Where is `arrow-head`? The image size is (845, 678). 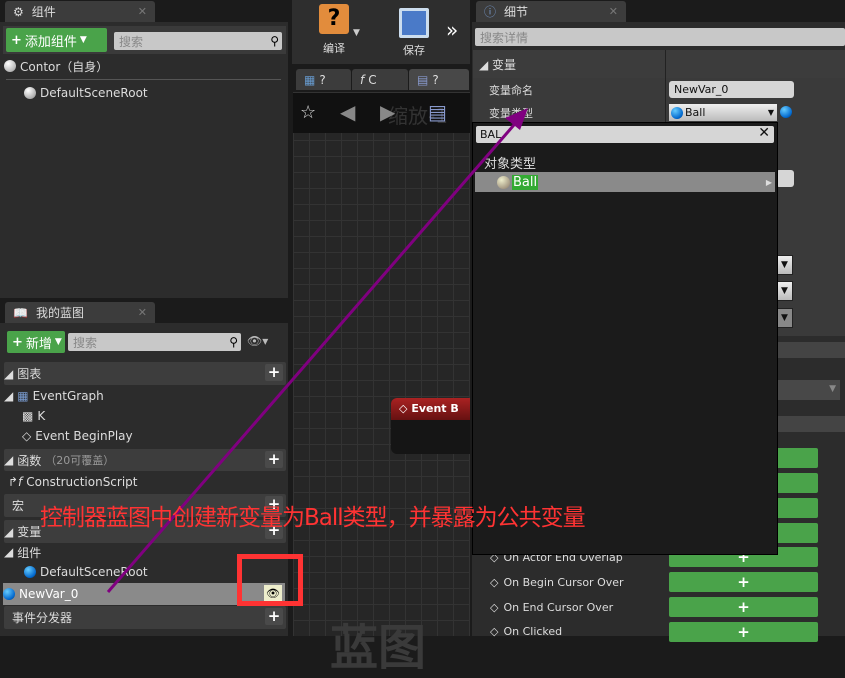
arrow-head is located at coordinates (516, 119).